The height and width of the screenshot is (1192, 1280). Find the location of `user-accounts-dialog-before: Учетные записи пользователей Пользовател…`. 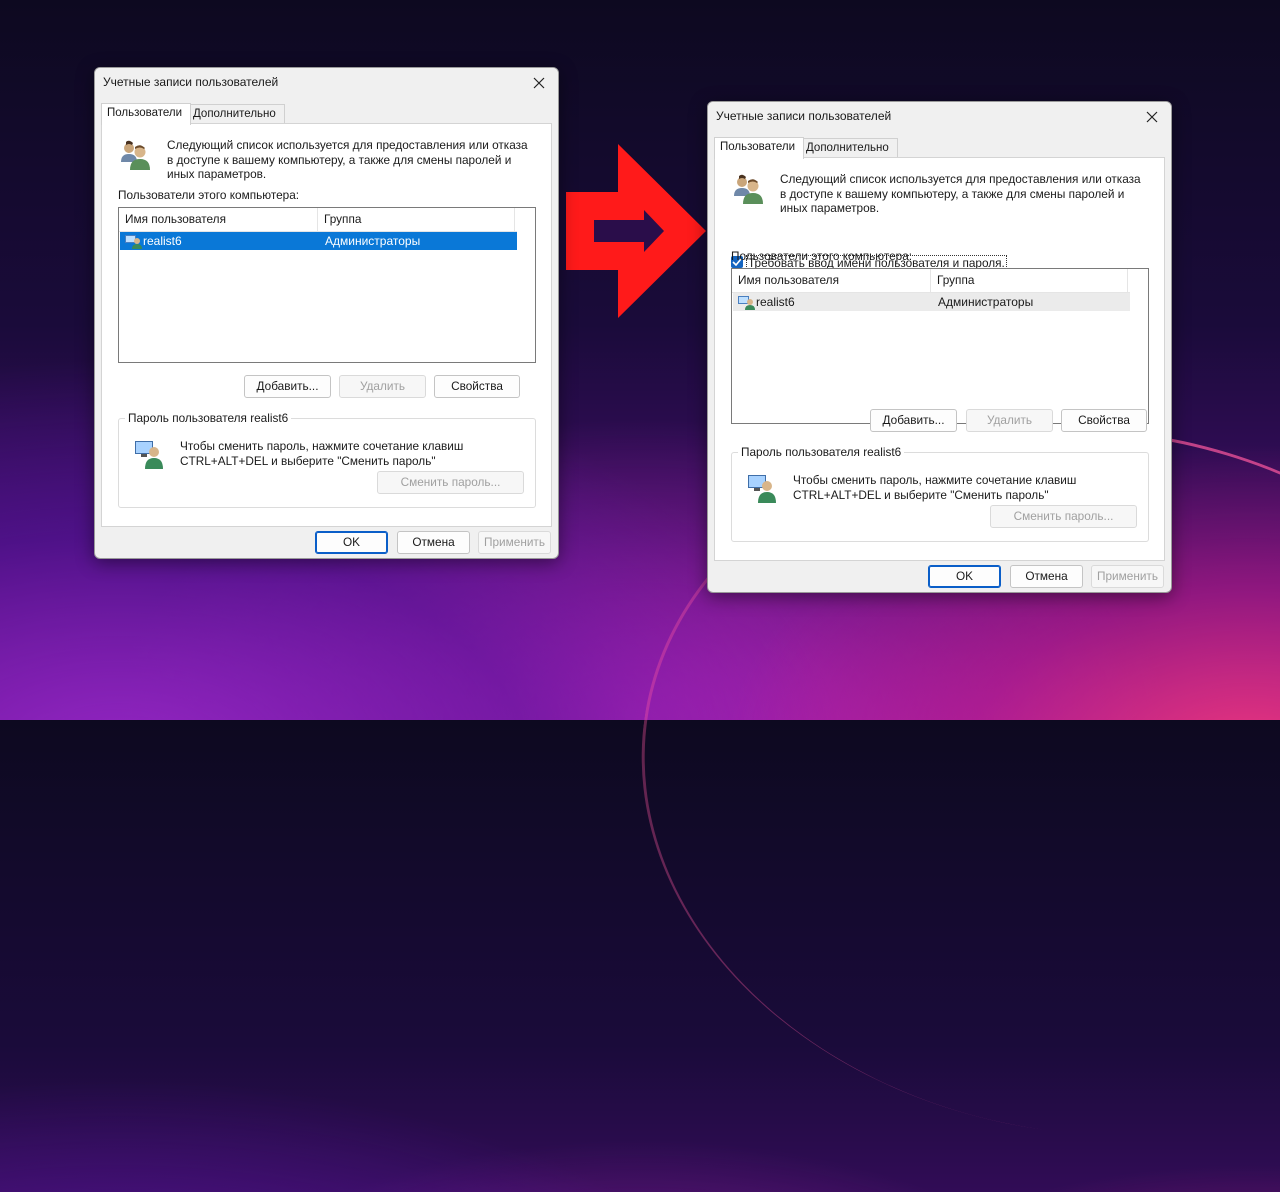

user-accounts-dialog-before: Учетные записи пользователей Пользовател… is located at coordinates (326, 313).